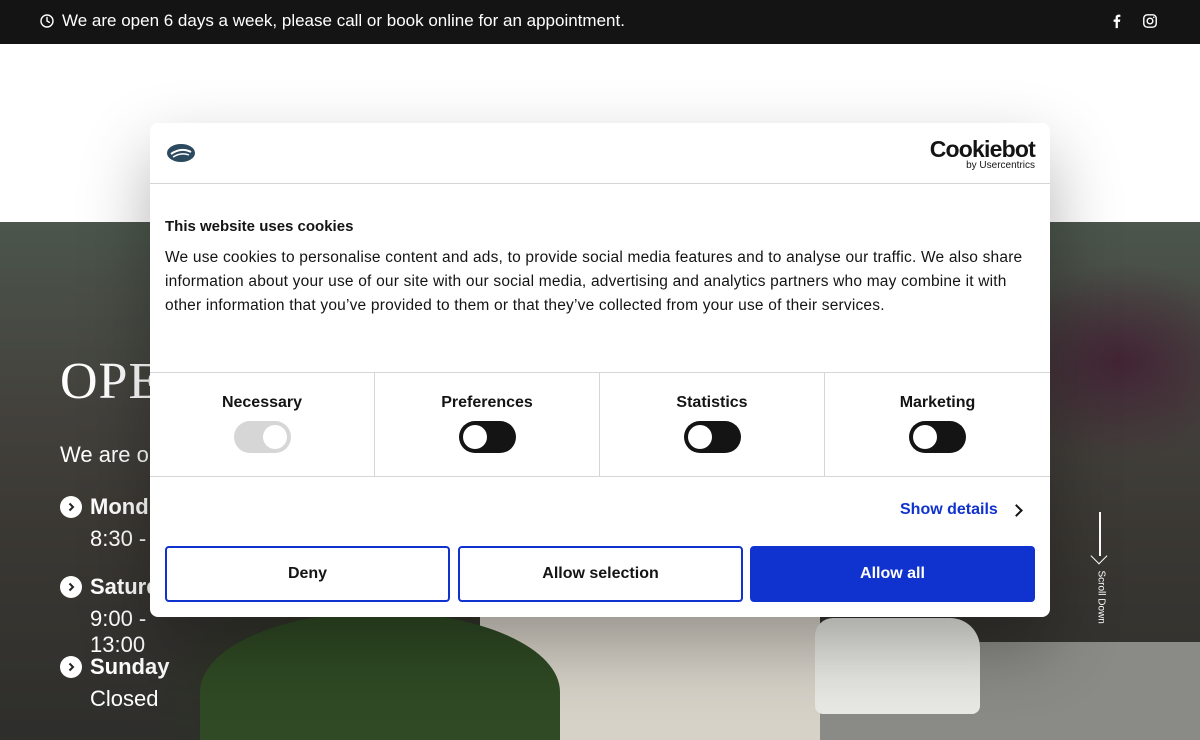 Image resolution: width=1200 pixels, height=740 pixels. Describe the element at coordinates (600, 153) in the screenshot. I see `dialog-header: Cookiebot by Usercentrics` at that location.